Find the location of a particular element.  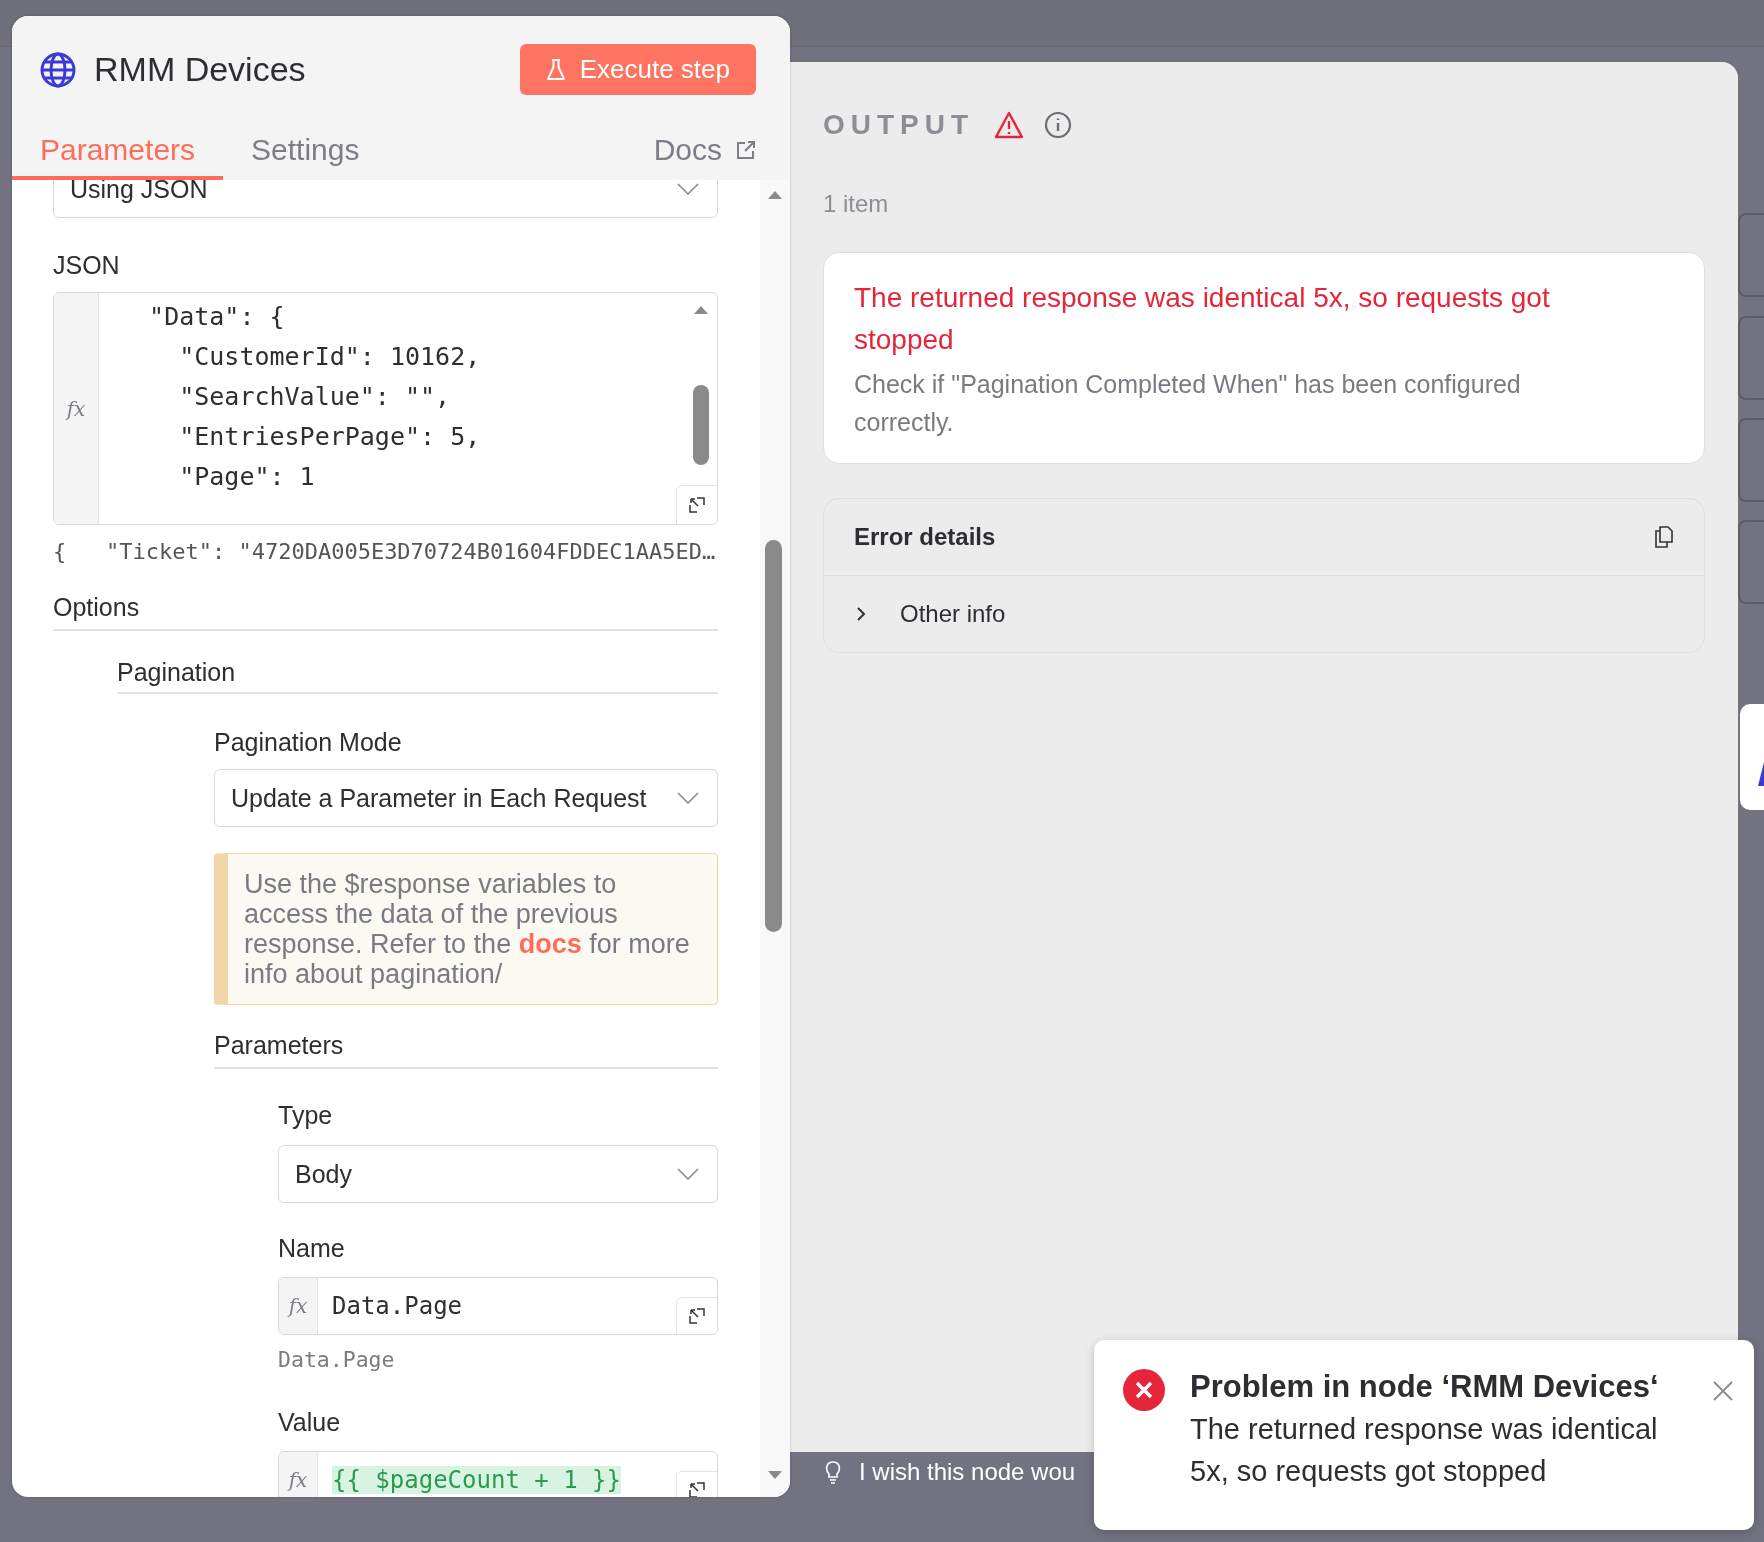

section-heading: Parameters is located at coordinates (466, 1050).